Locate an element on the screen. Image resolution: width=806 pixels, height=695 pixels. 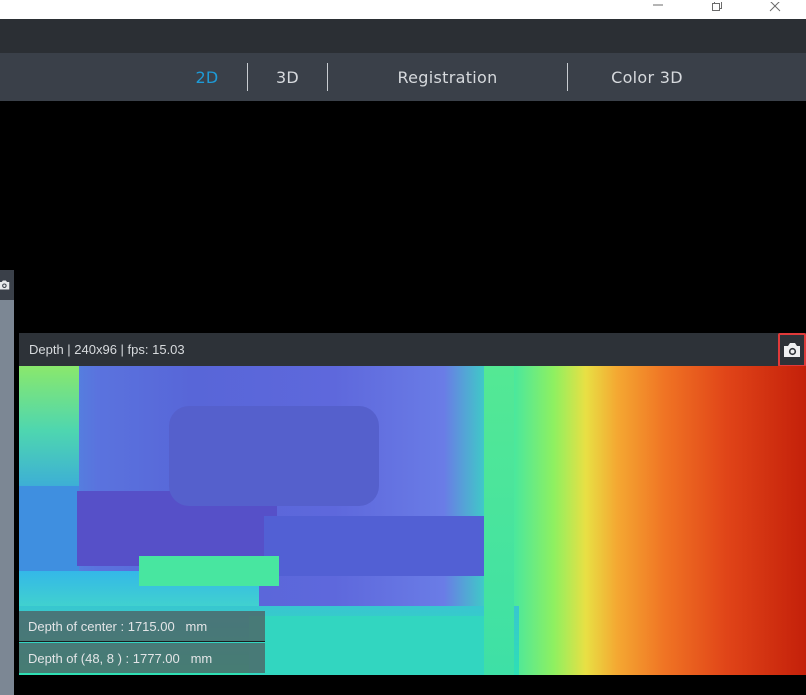
depth-panel-header: Depth | 240x96 | fps: 15.03 is located at coordinates (412, 350).